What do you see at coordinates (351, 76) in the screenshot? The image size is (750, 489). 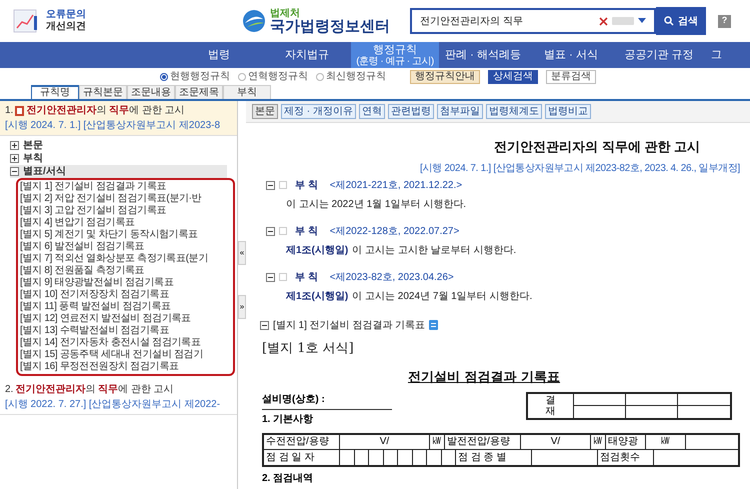 I see `rule-type-radio: 최신행정규칙` at bounding box center [351, 76].